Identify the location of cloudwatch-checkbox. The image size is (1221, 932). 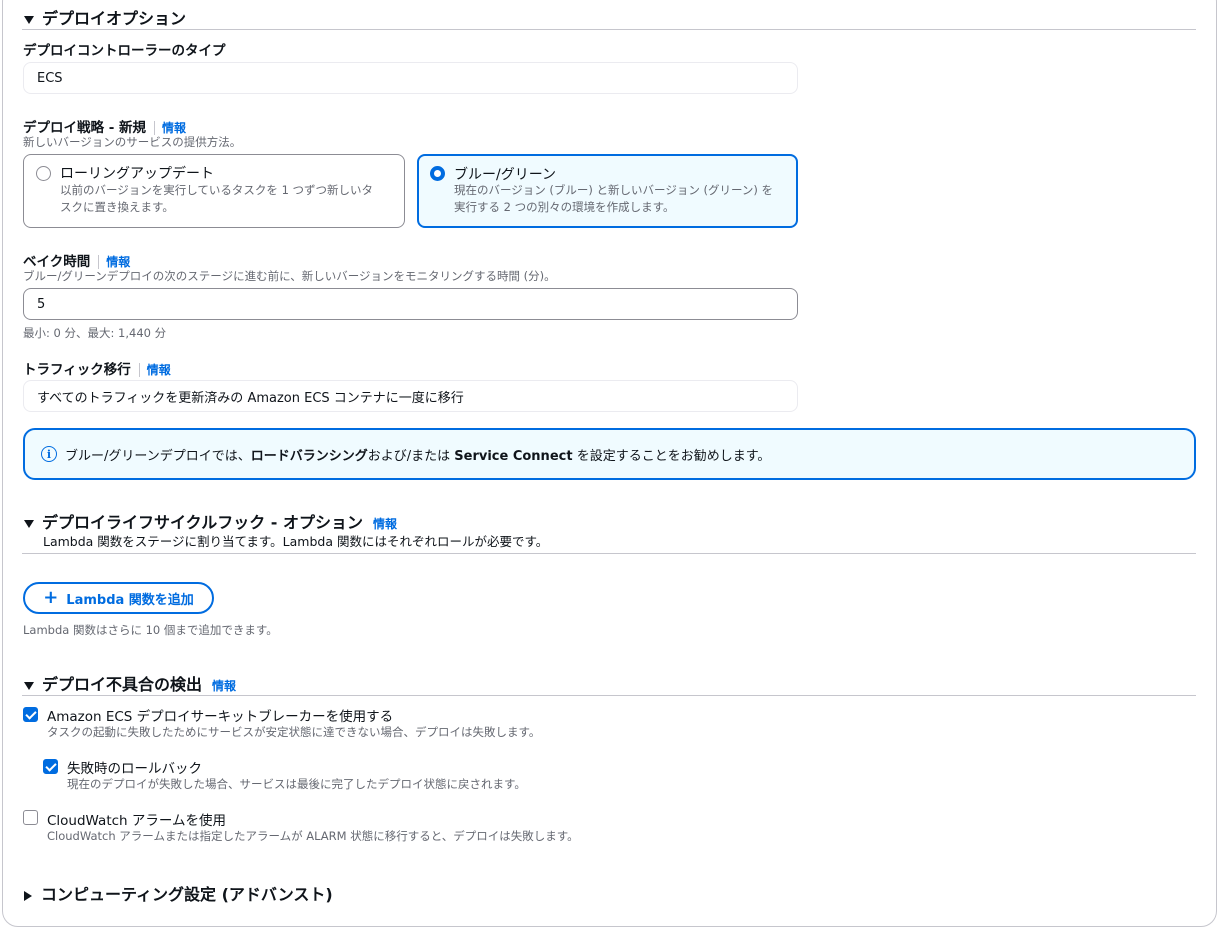
(30, 817).